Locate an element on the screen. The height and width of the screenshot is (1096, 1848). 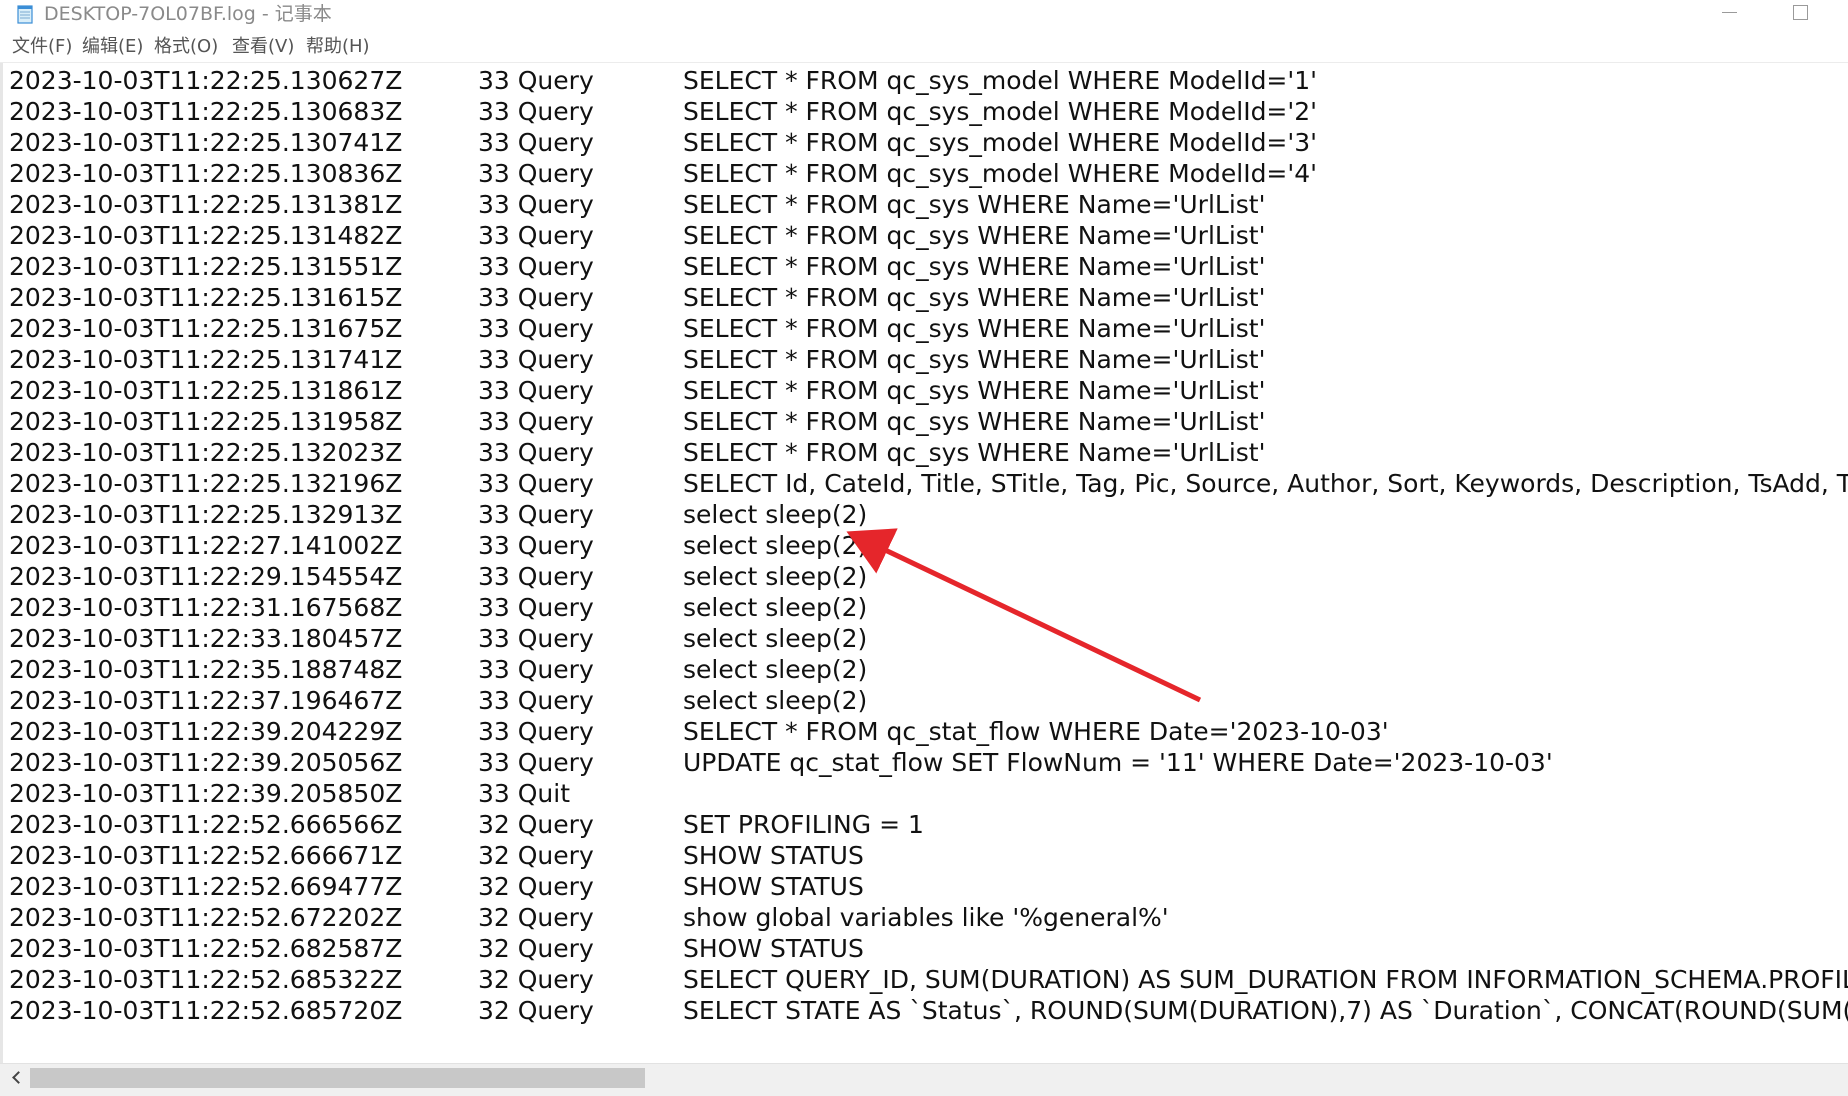
log-timestamp: 2023-10-03T11:22:25.130627Z is located at coordinates (206, 80).